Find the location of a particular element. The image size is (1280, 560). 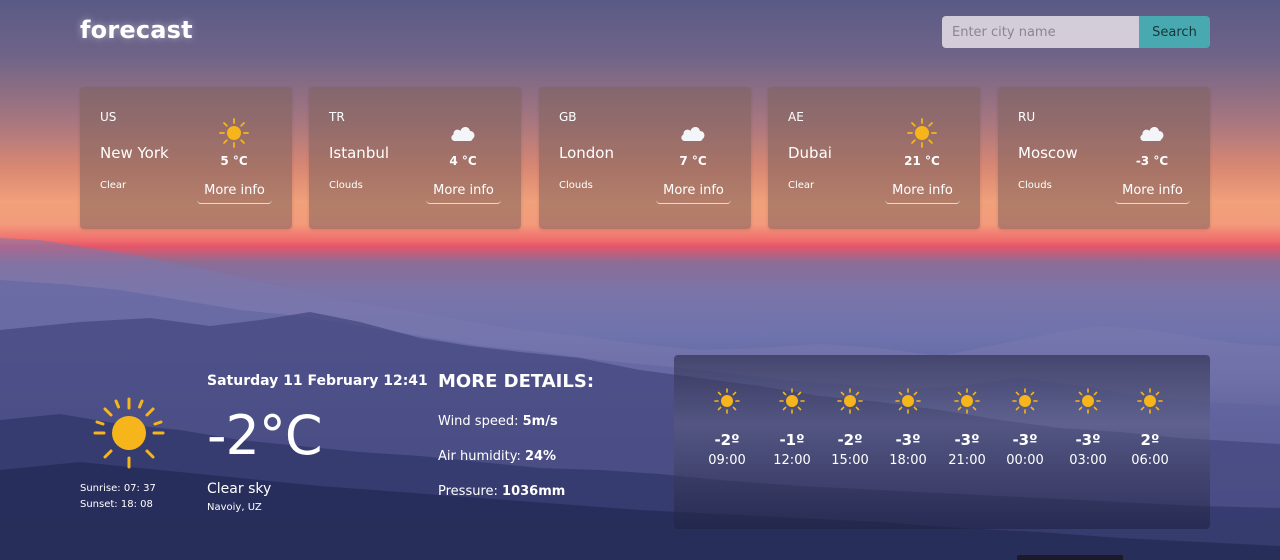

city-card-moscow: RU Moscow Clouds -3 °C More info is located at coordinates (1104, 158).